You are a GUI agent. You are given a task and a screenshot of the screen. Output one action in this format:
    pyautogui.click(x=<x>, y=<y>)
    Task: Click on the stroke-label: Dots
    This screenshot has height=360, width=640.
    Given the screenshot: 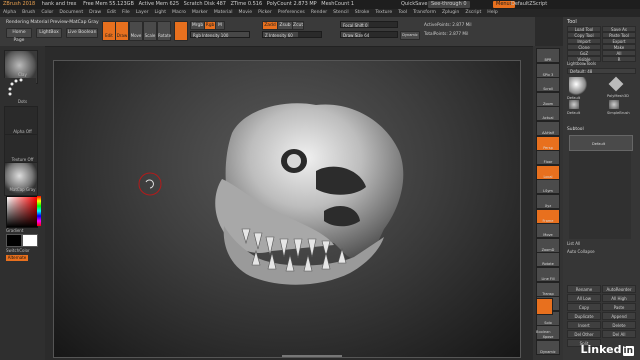 What is the action you would take?
    pyautogui.click(x=22, y=101)
    